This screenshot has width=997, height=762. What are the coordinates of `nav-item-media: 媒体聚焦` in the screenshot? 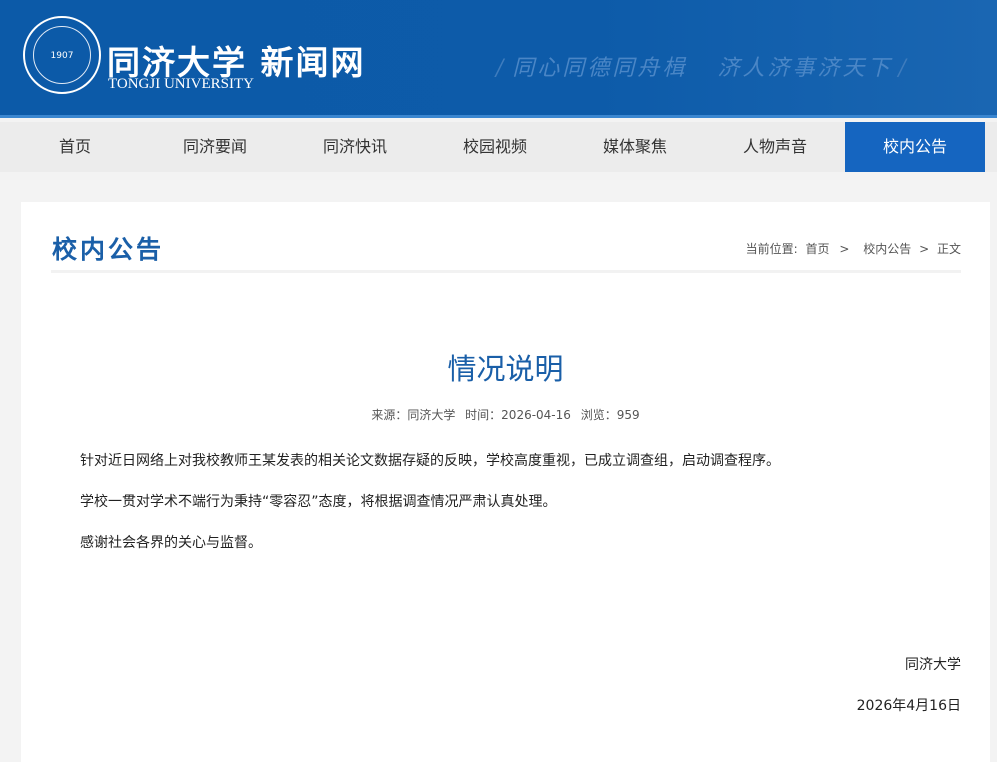 It's located at (635, 147).